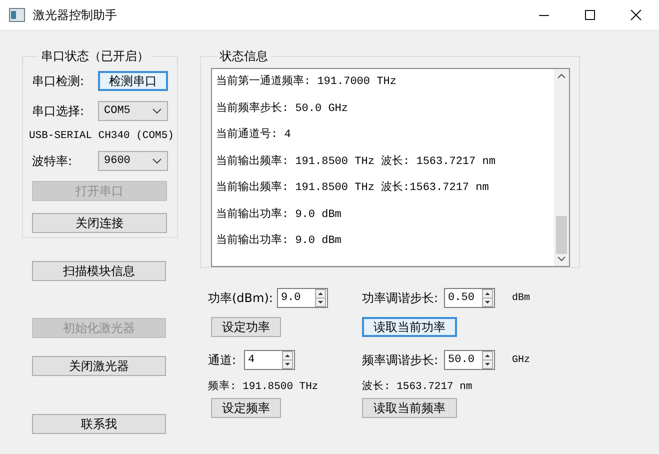 The height and width of the screenshot is (454, 659). What do you see at coordinates (561, 259) in the screenshot?
I see `scroll-down-icon` at bounding box center [561, 259].